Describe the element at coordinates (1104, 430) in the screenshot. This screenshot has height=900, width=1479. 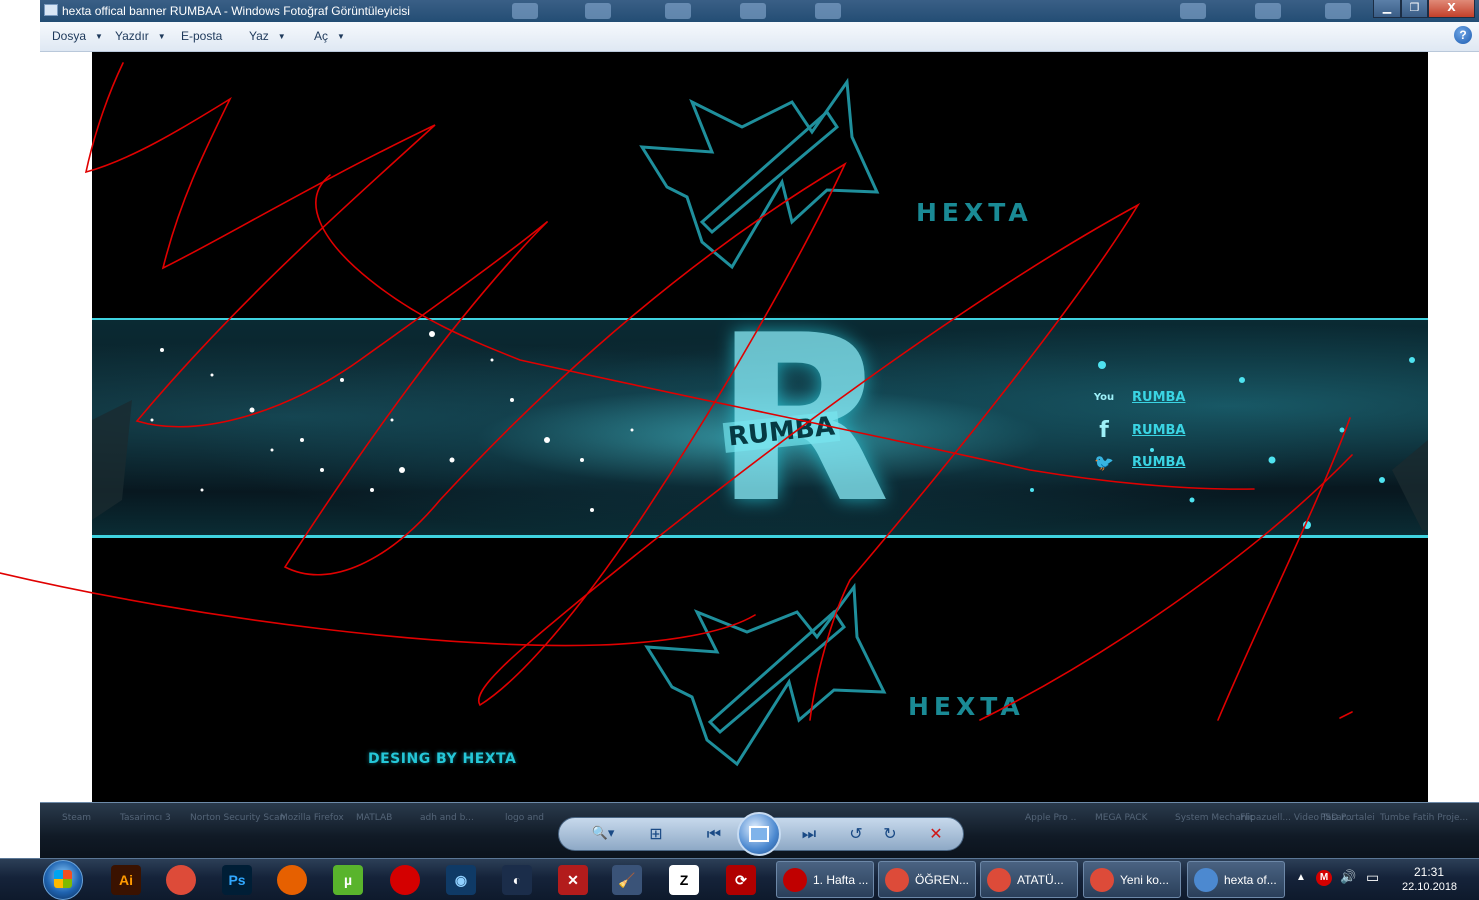
I see `facebook-icon: f` at that location.